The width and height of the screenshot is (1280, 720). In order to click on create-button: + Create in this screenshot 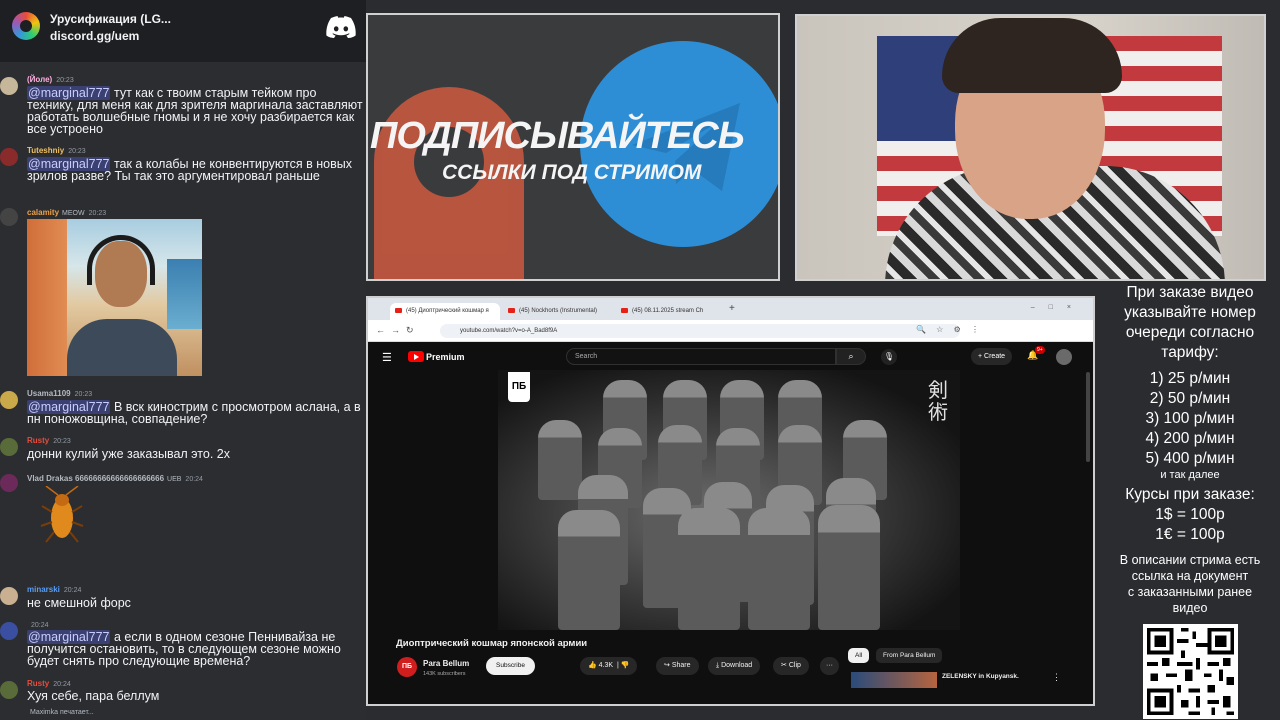, I will do `click(992, 356)`.